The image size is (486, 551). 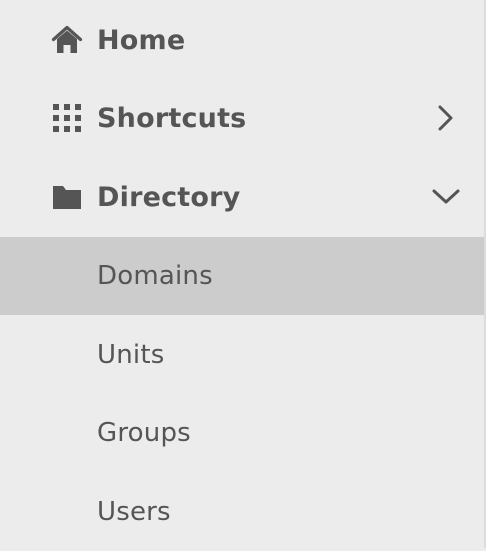 I want to click on folder-icon, so click(x=67, y=197).